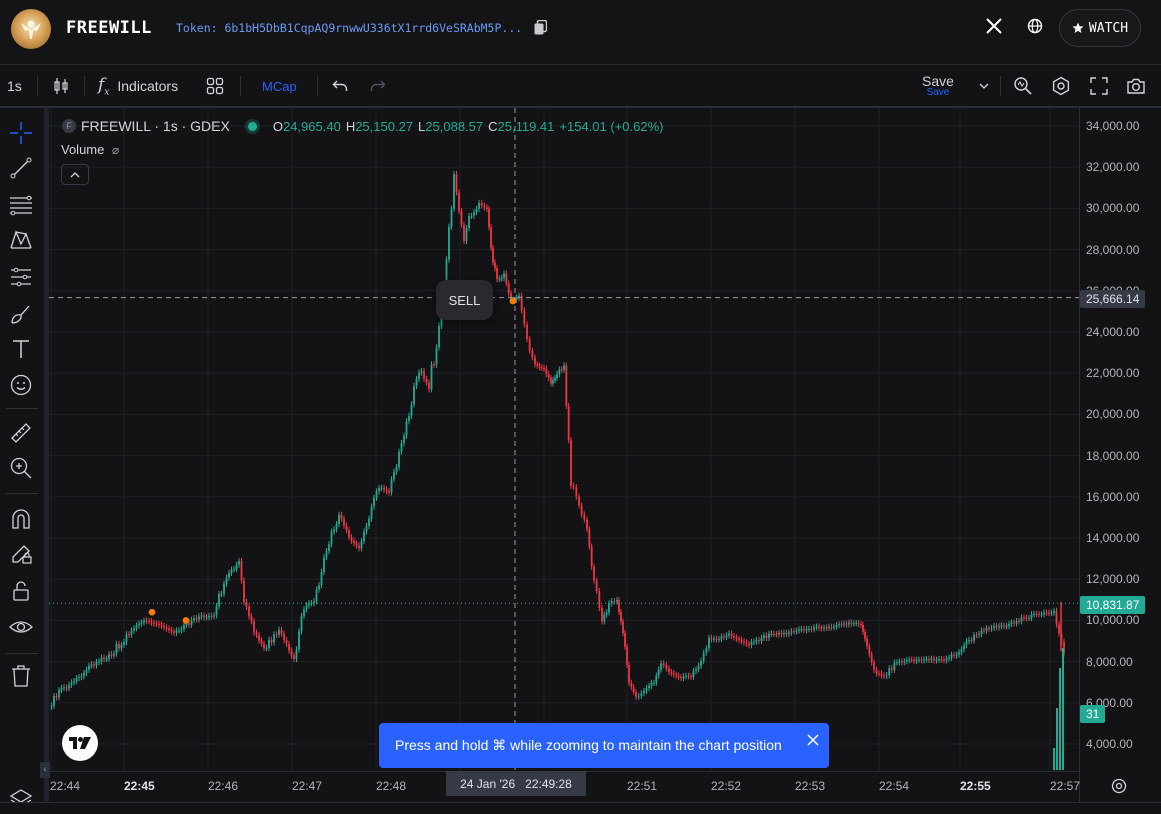 This screenshot has height=814, width=1161. Describe the element at coordinates (21, 627) in the screenshot. I see `eye-icon` at that location.